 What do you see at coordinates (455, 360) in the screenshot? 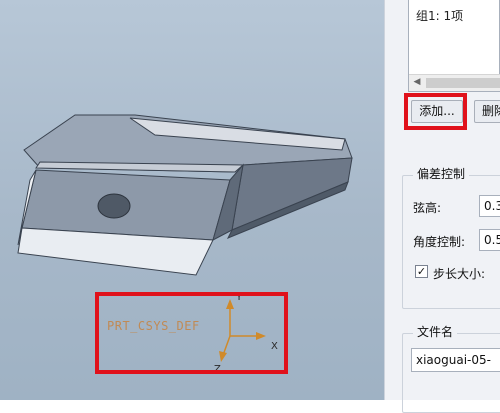
I see `filename-input: xiaoguai-05-` at bounding box center [455, 360].